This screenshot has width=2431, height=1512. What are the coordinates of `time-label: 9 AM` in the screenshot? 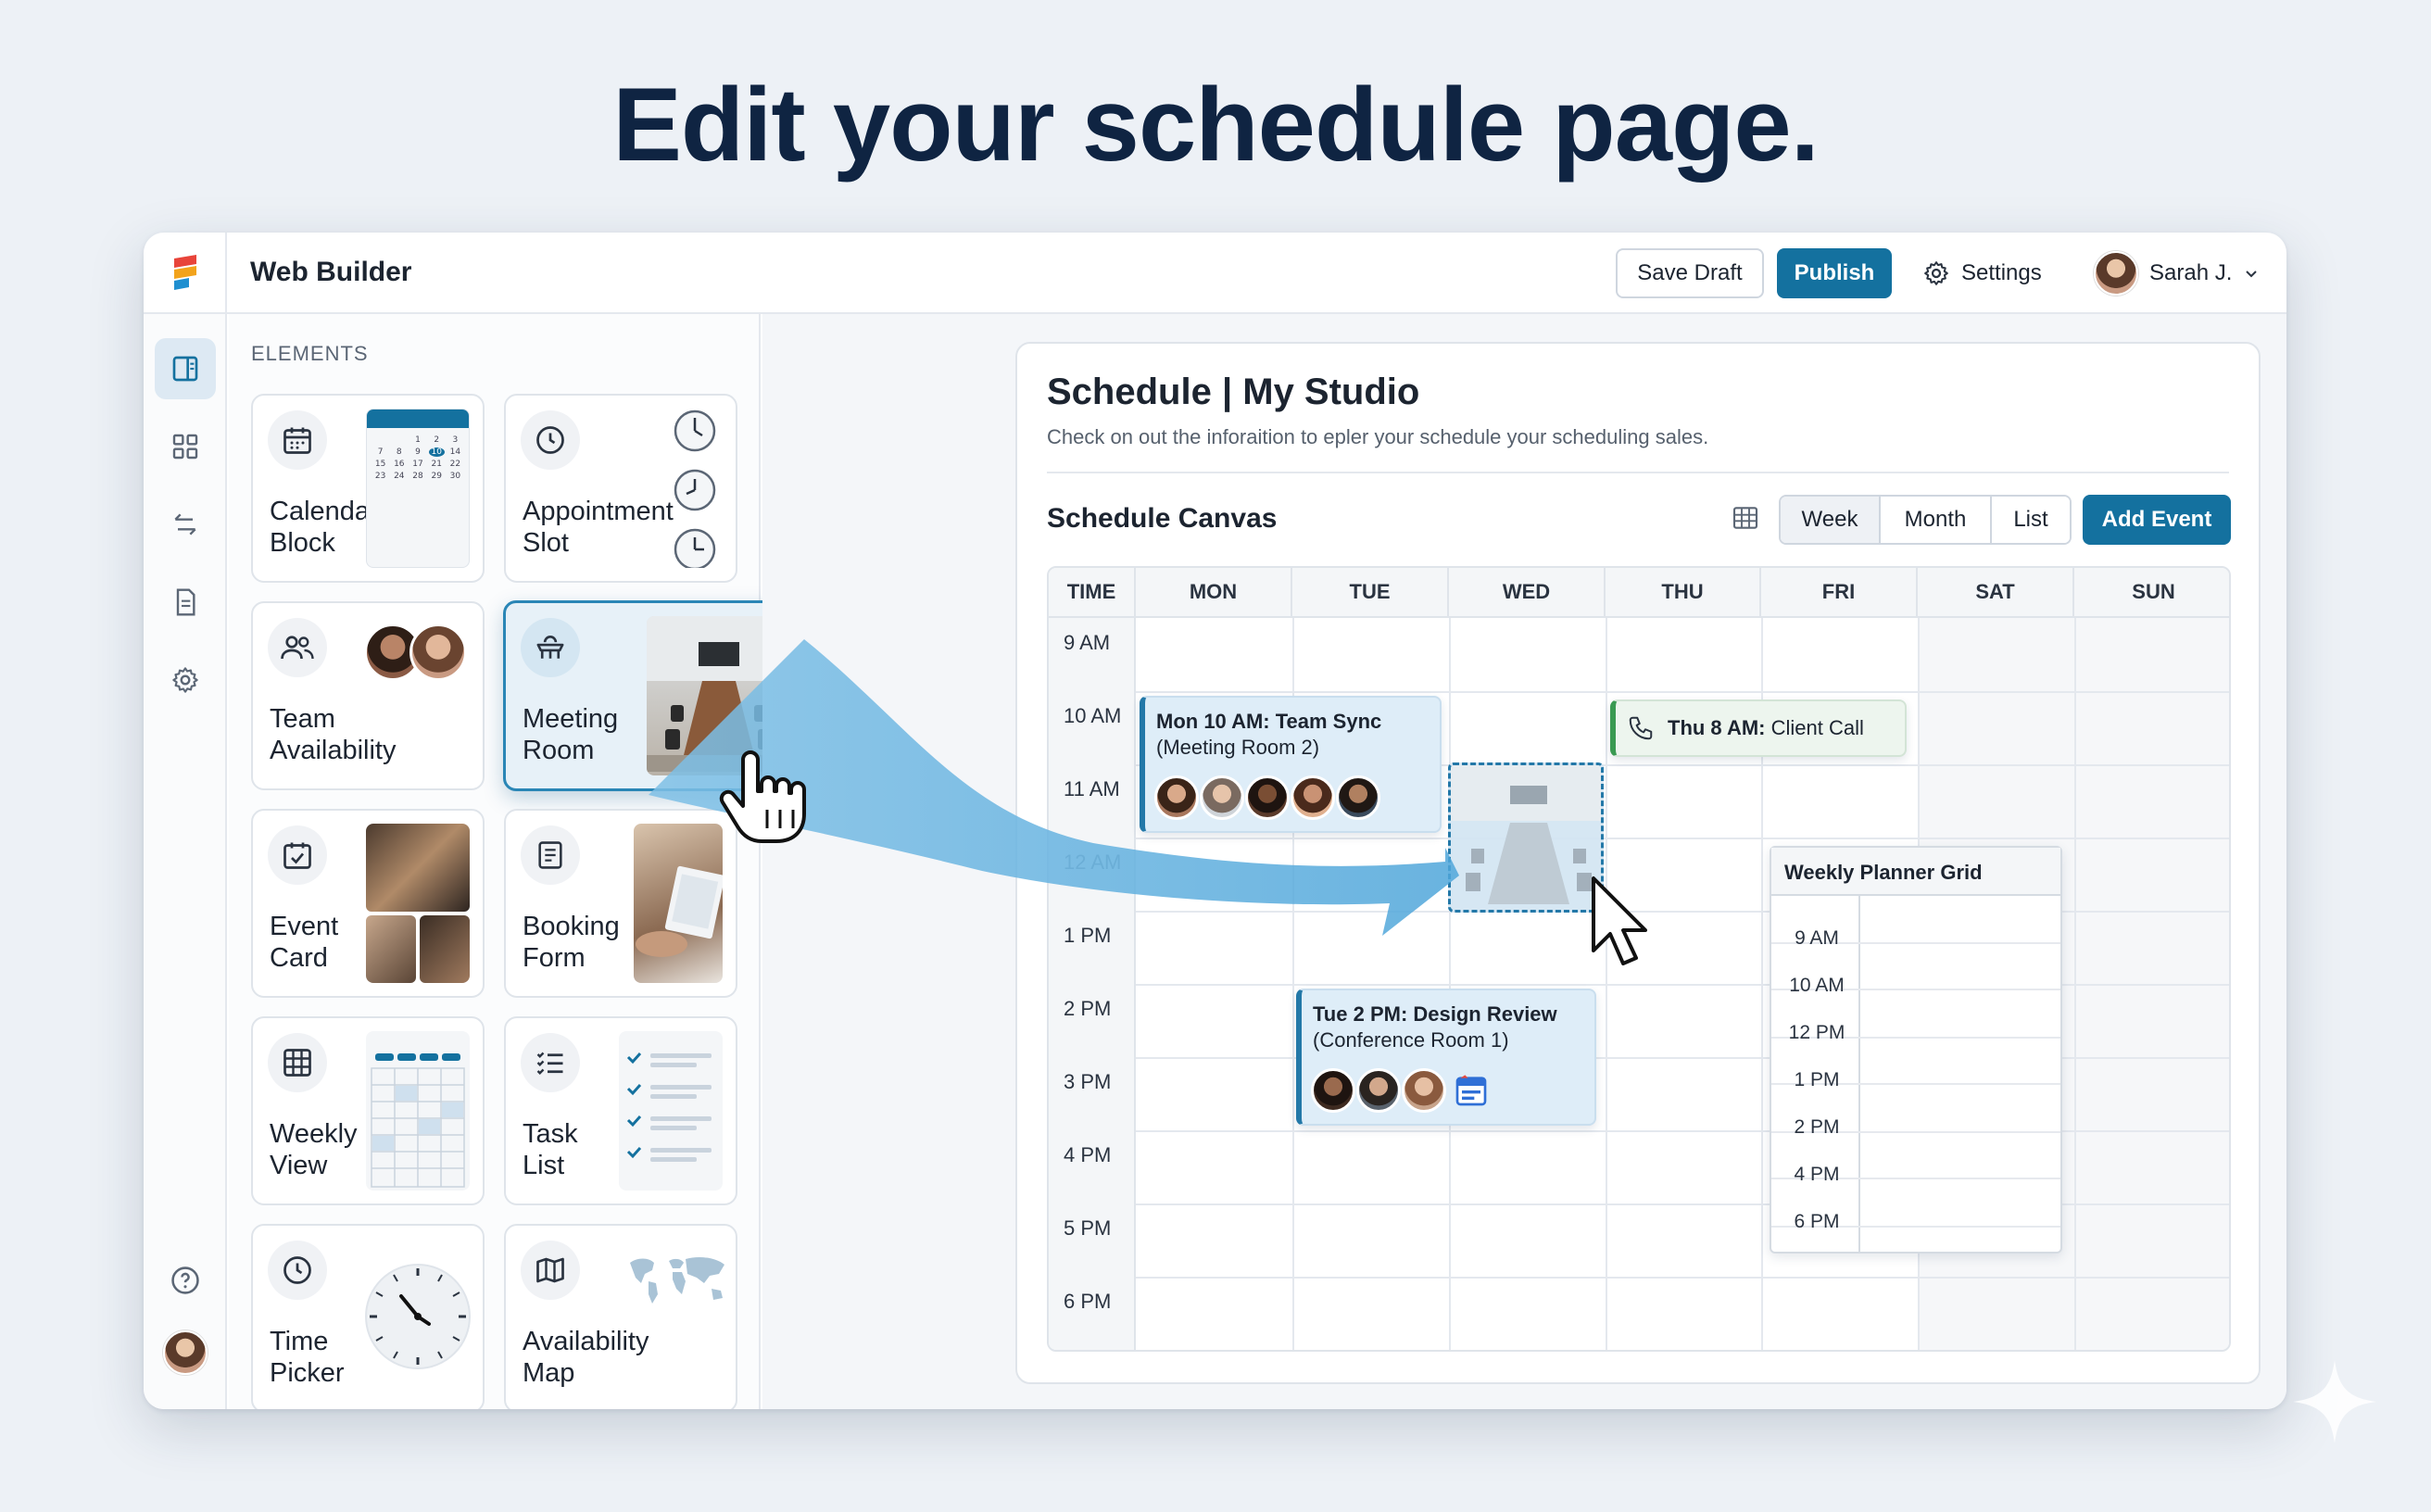 It's located at (1087, 642).